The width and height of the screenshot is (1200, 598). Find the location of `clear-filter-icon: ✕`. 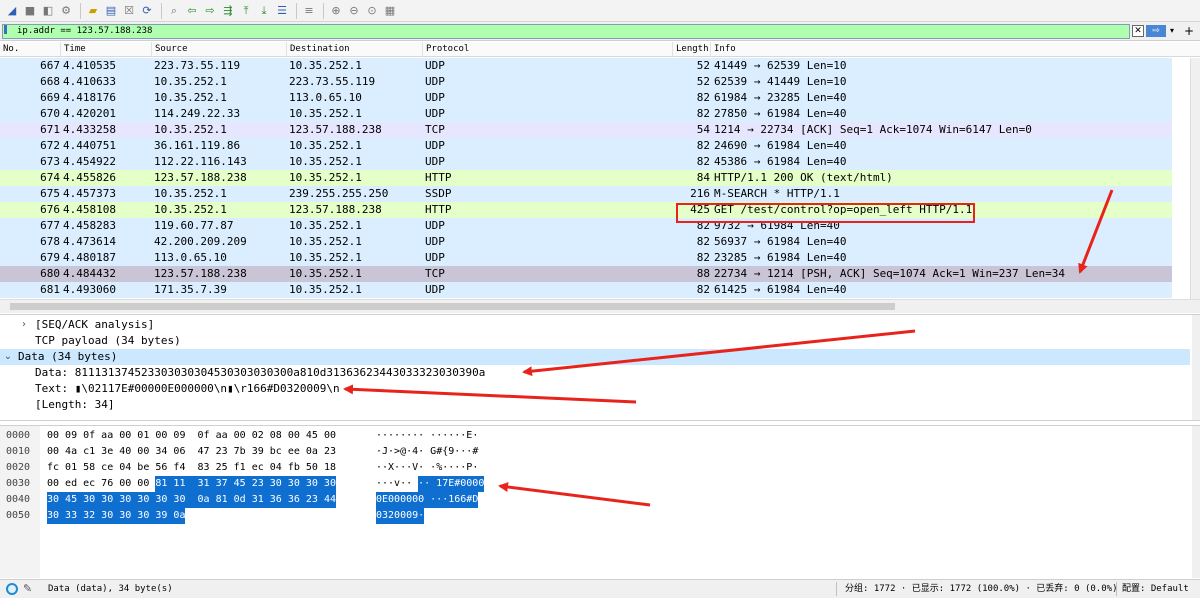

clear-filter-icon: ✕ is located at coordinates (1138, 31).